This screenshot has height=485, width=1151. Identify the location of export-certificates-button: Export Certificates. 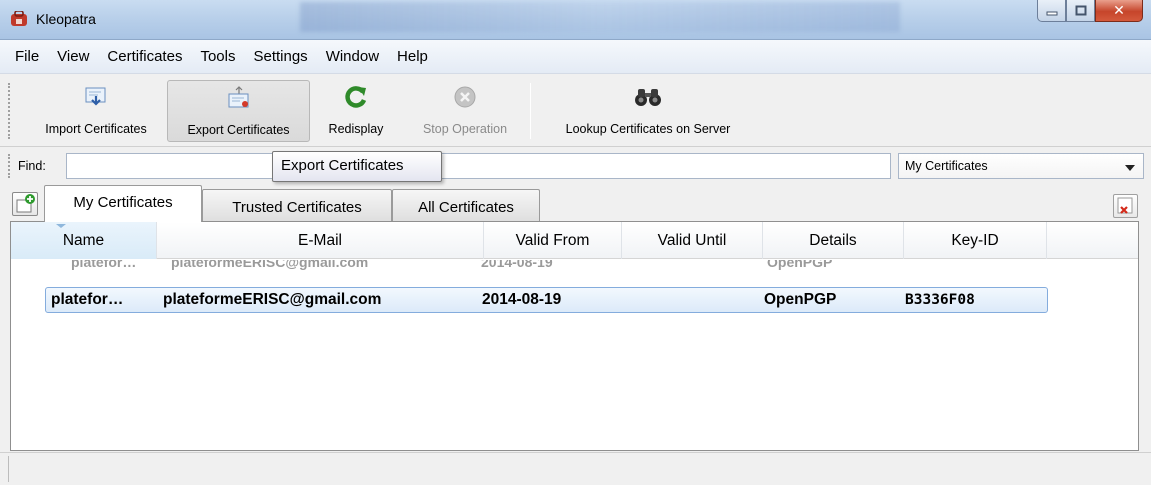
(238, 111).